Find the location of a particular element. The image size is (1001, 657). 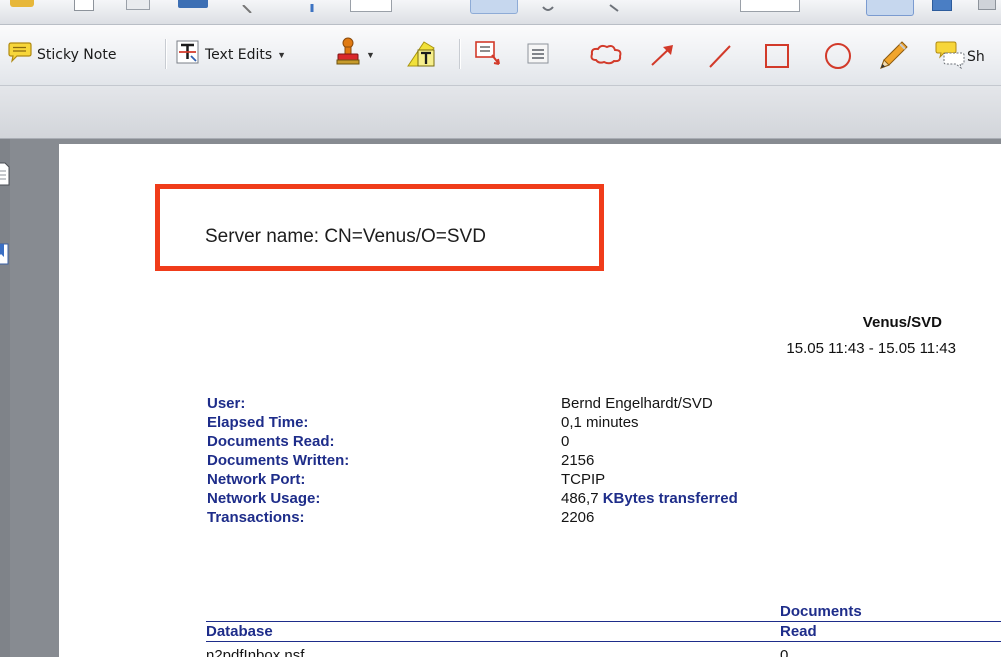

stat-value: 486,7 KBytes transferred is located at coordinates (649, 498).